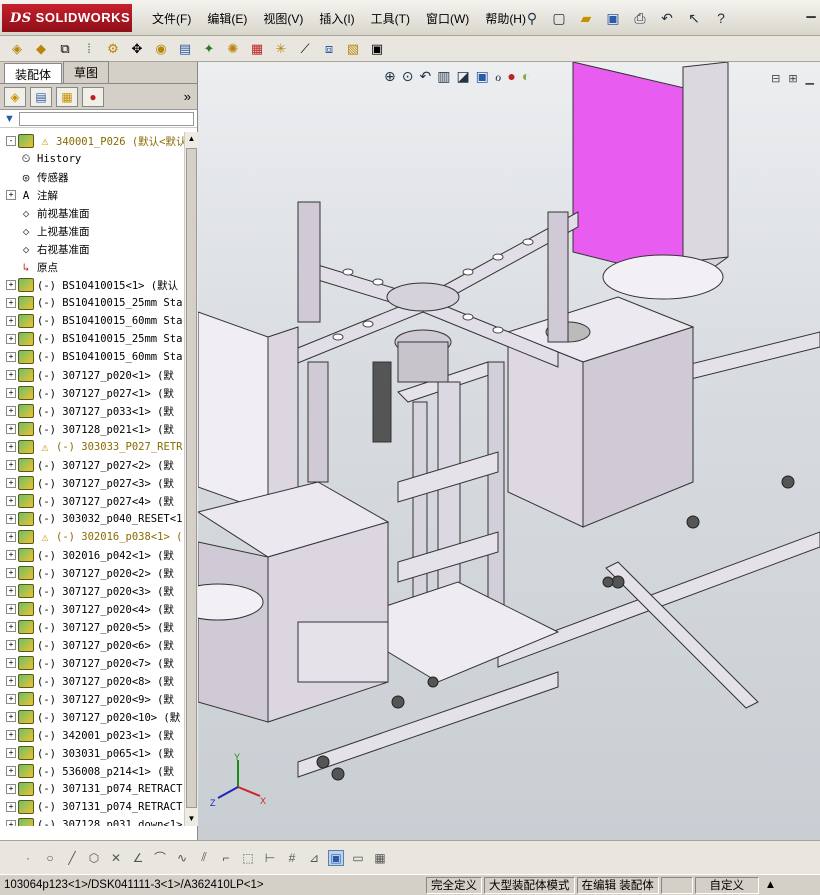 This screenshot has height=895, width=820. Describe the element at coordinates (336, 18) in the screenshot. I see `menu-insert: 插入(I)` at that location.